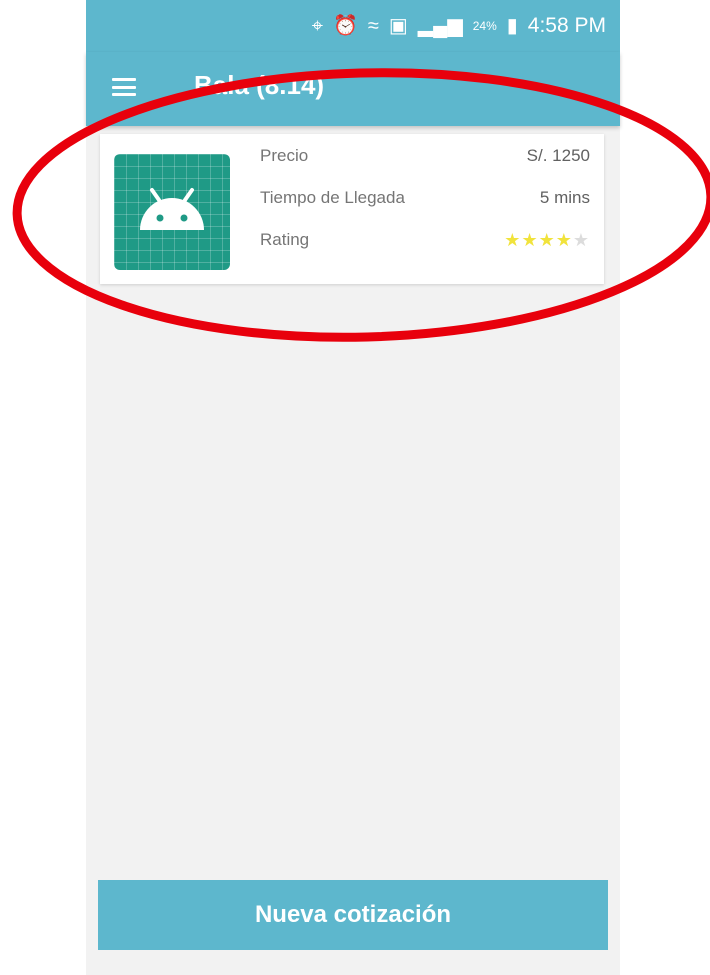 The width and height of the screenshot is (710, 975). I want to click on status-bar: ⌖ ⏰ ≈ ▣ ▂▄▆ 24% ▮ 4:58 PM, so click(353, 26).